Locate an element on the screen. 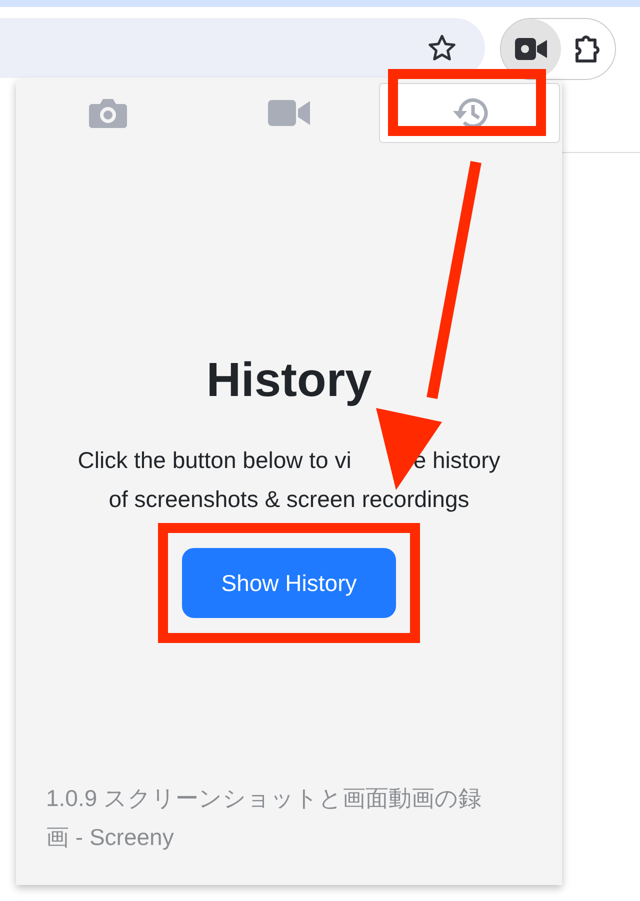 The height and width of the screenshot is (901, 640). panel-title: History is located at coordinates (289, 381).